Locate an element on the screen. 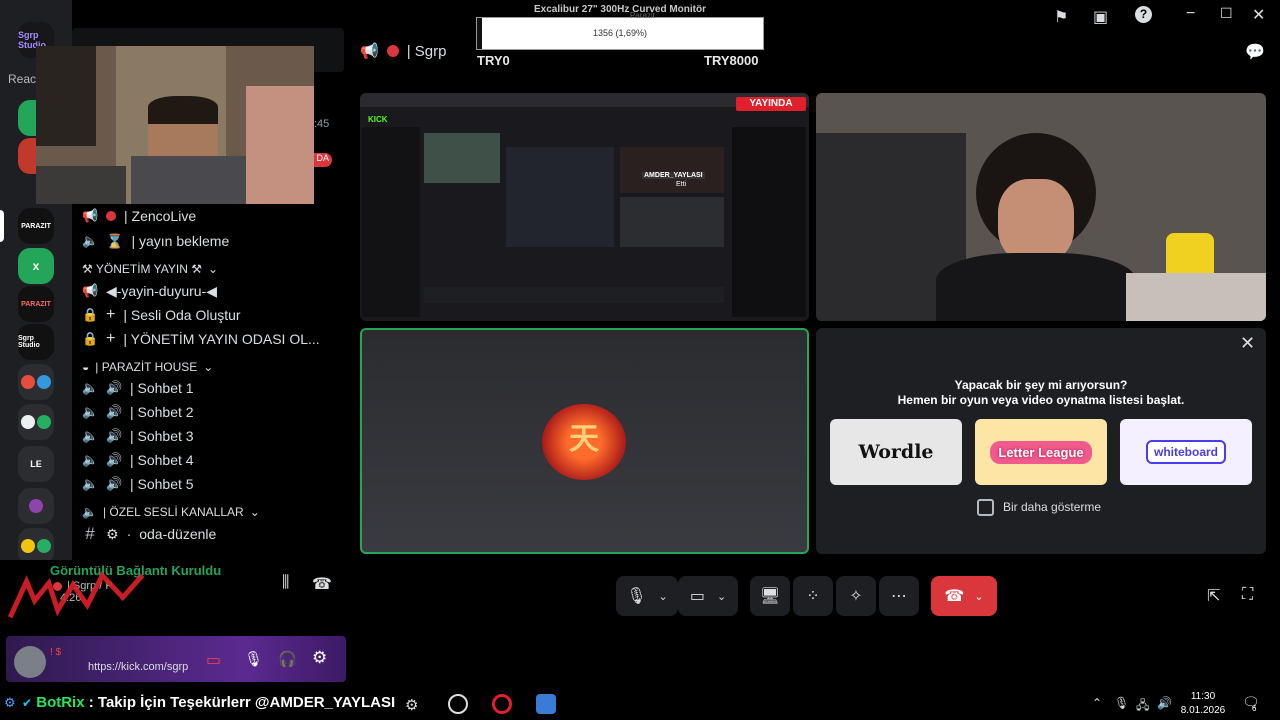 This screenshot has width=1280, height=720. channel-oda-duzenle: # ⚙ · oda-düzenle is located at coordinates (149, 534).